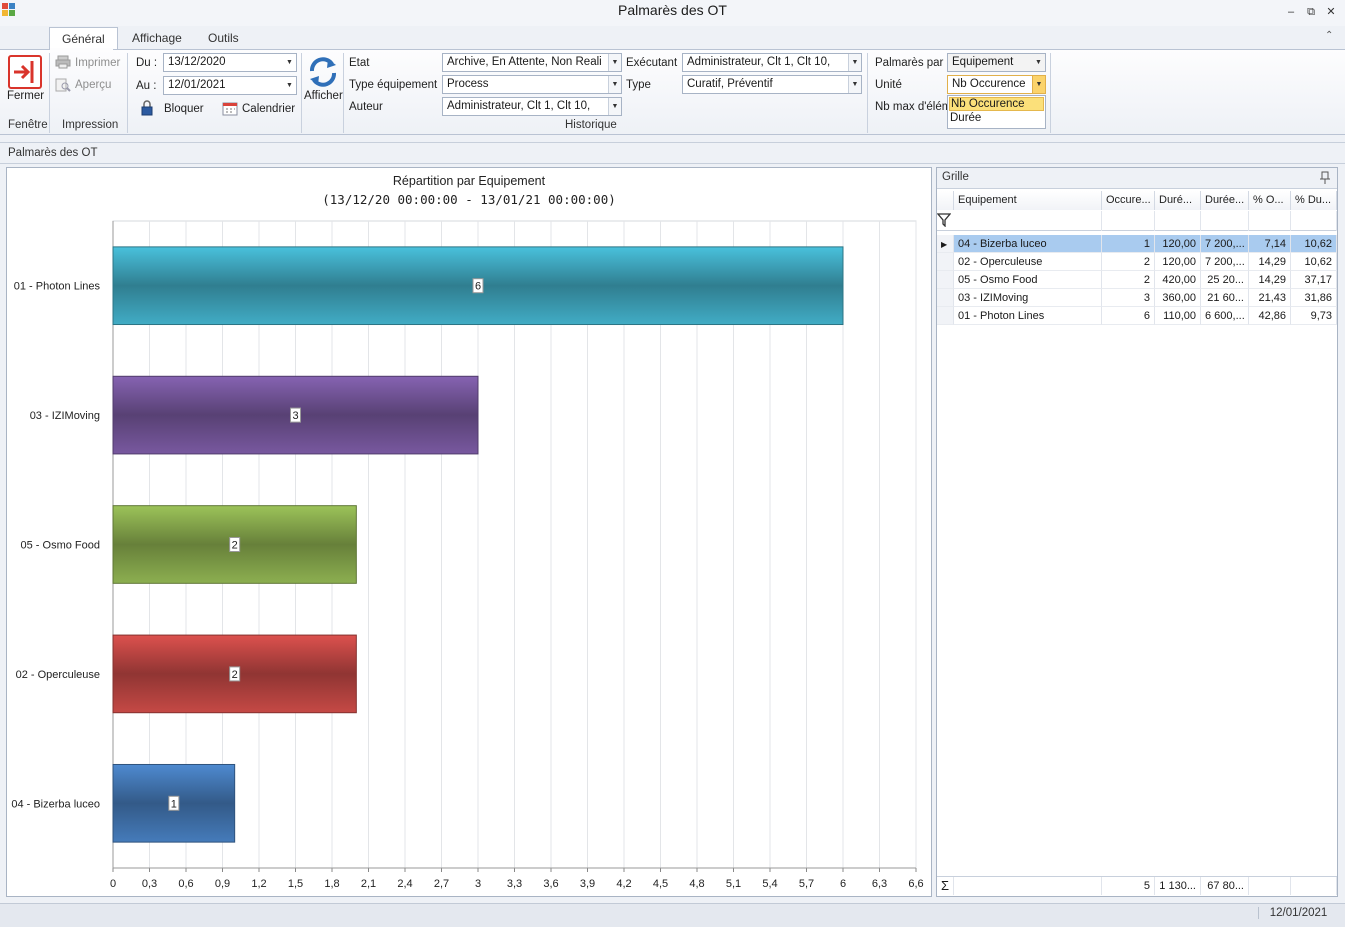 This screenshot has height=927, width=1345. I want to click on sum-icon: Σ, so click(945, 886).